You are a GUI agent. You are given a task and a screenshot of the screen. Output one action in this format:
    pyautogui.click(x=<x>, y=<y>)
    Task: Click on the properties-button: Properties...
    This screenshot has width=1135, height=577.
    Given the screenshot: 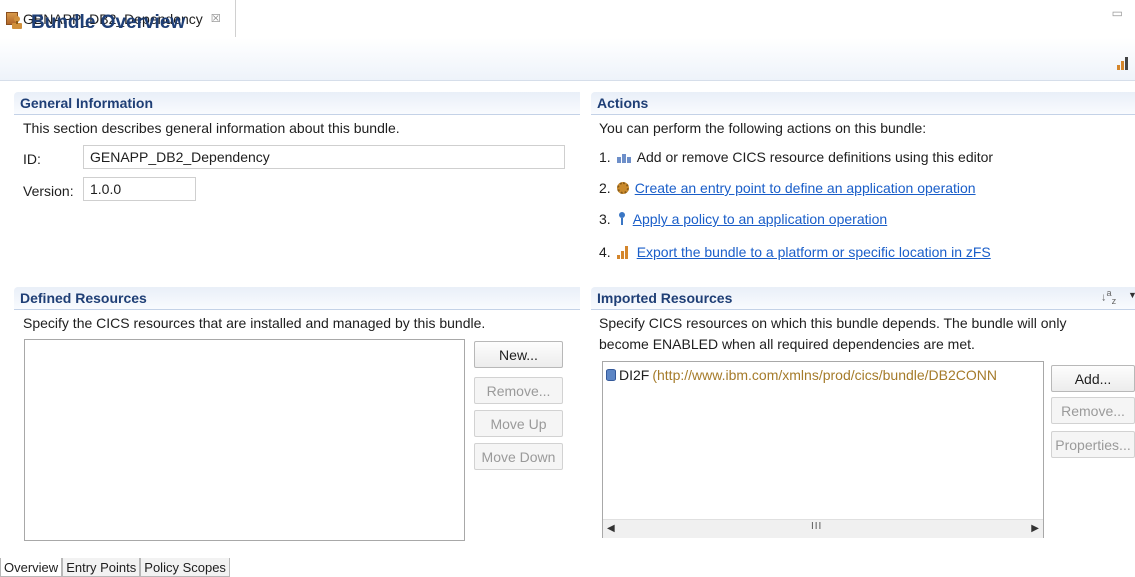 What is the action you would take?
    pyautogui.click(x=1093, y=444)
    